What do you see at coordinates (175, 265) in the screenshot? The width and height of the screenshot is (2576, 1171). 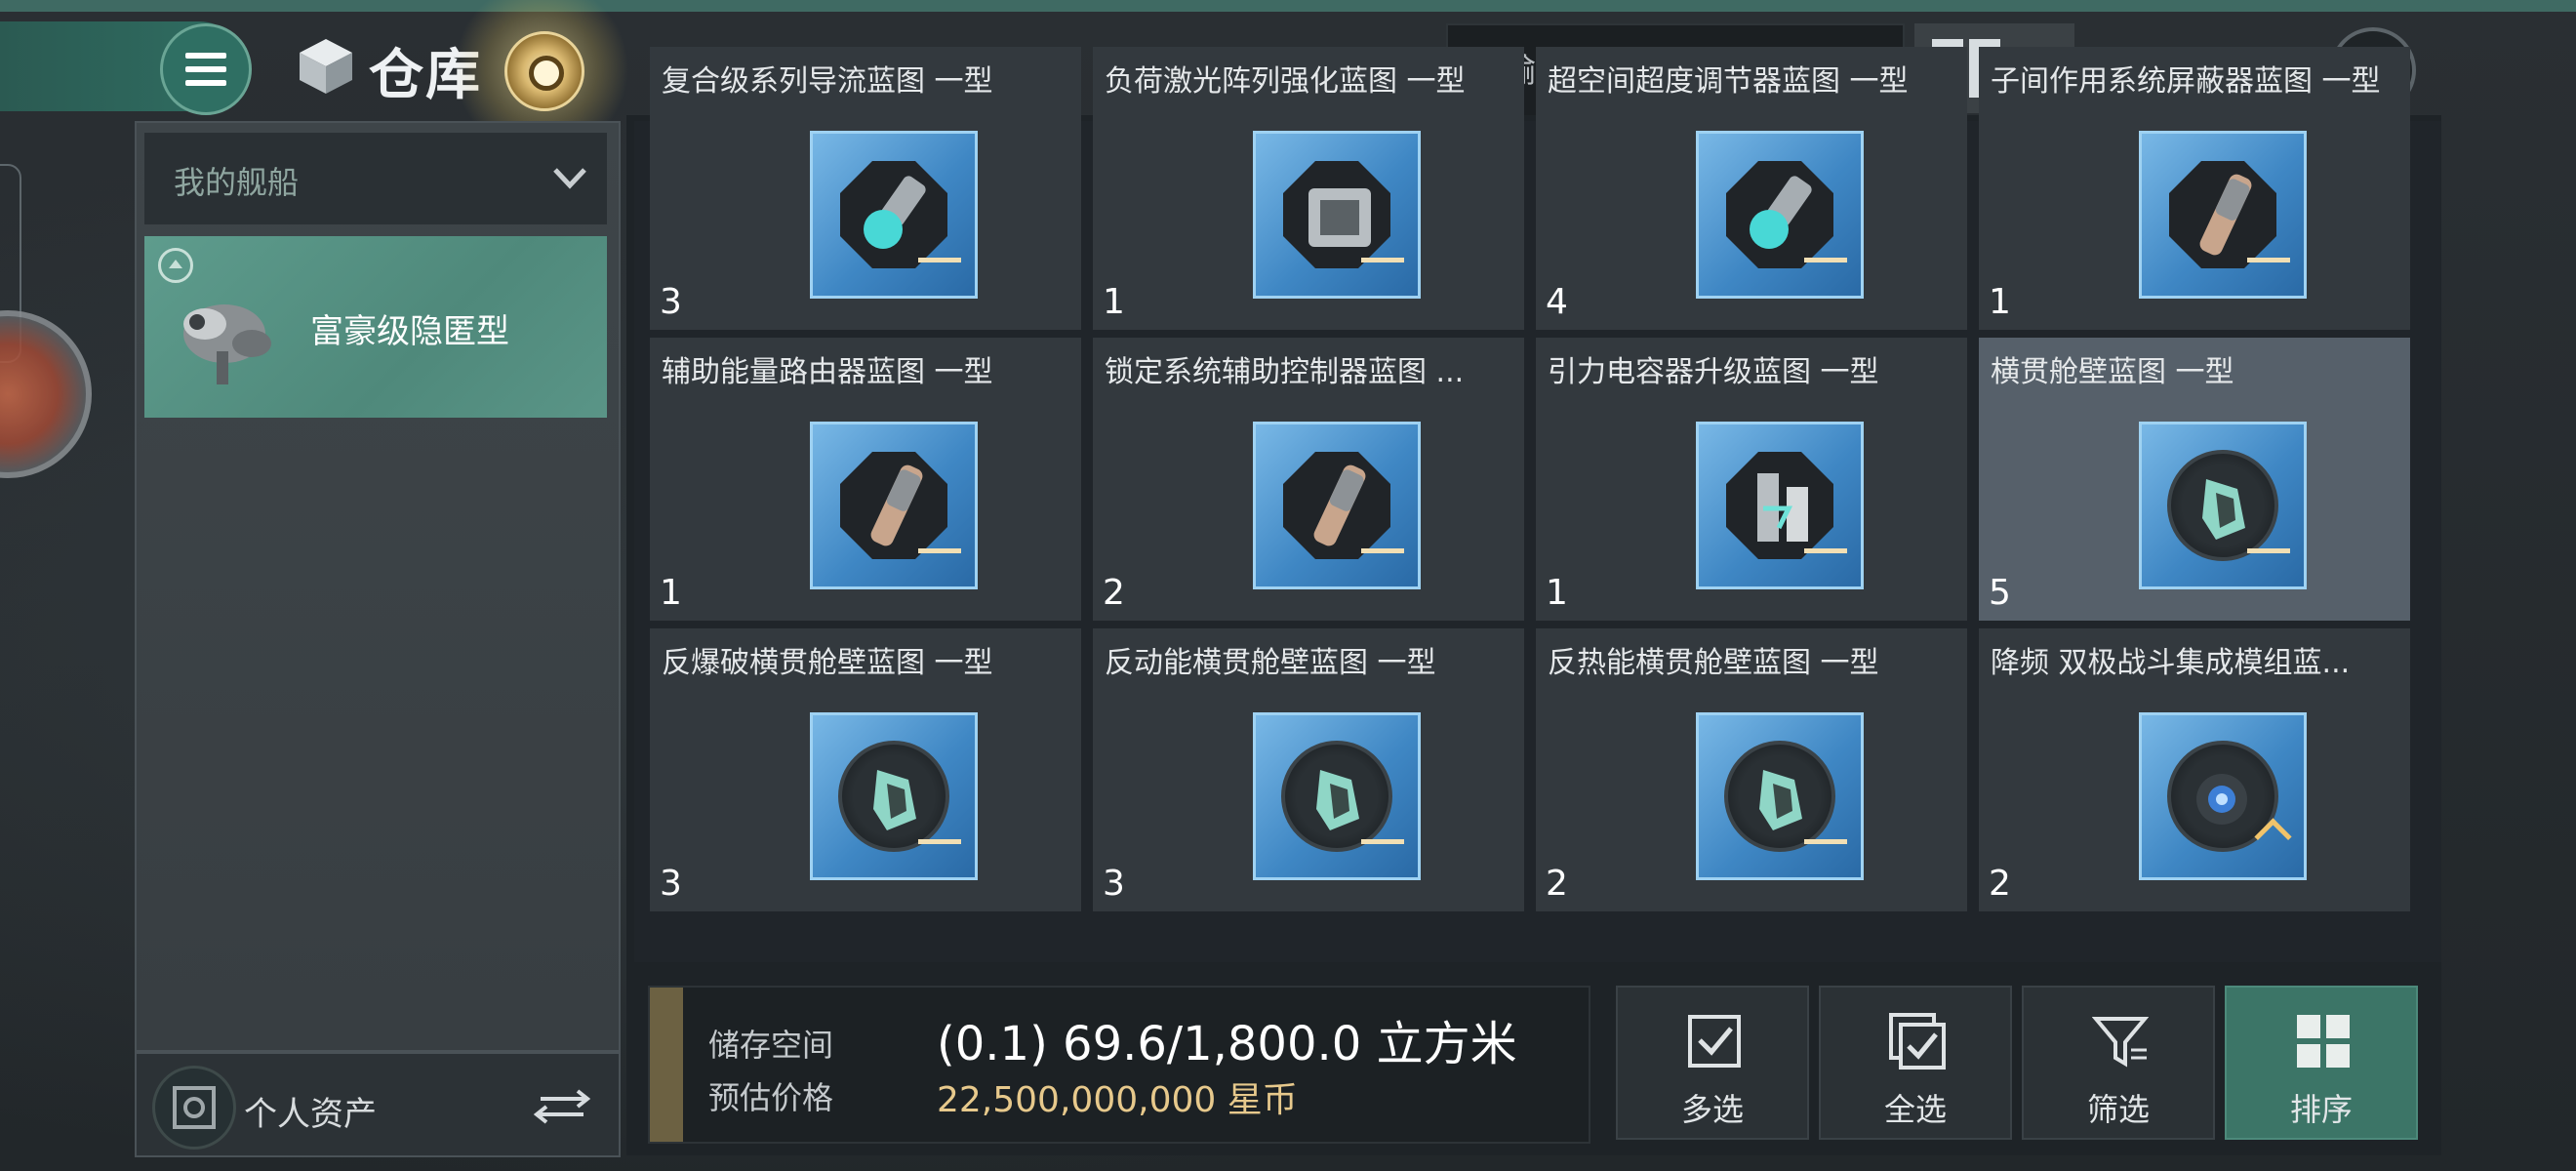 I see `ship-upgrade-icon` at bounding box center [175, 265].